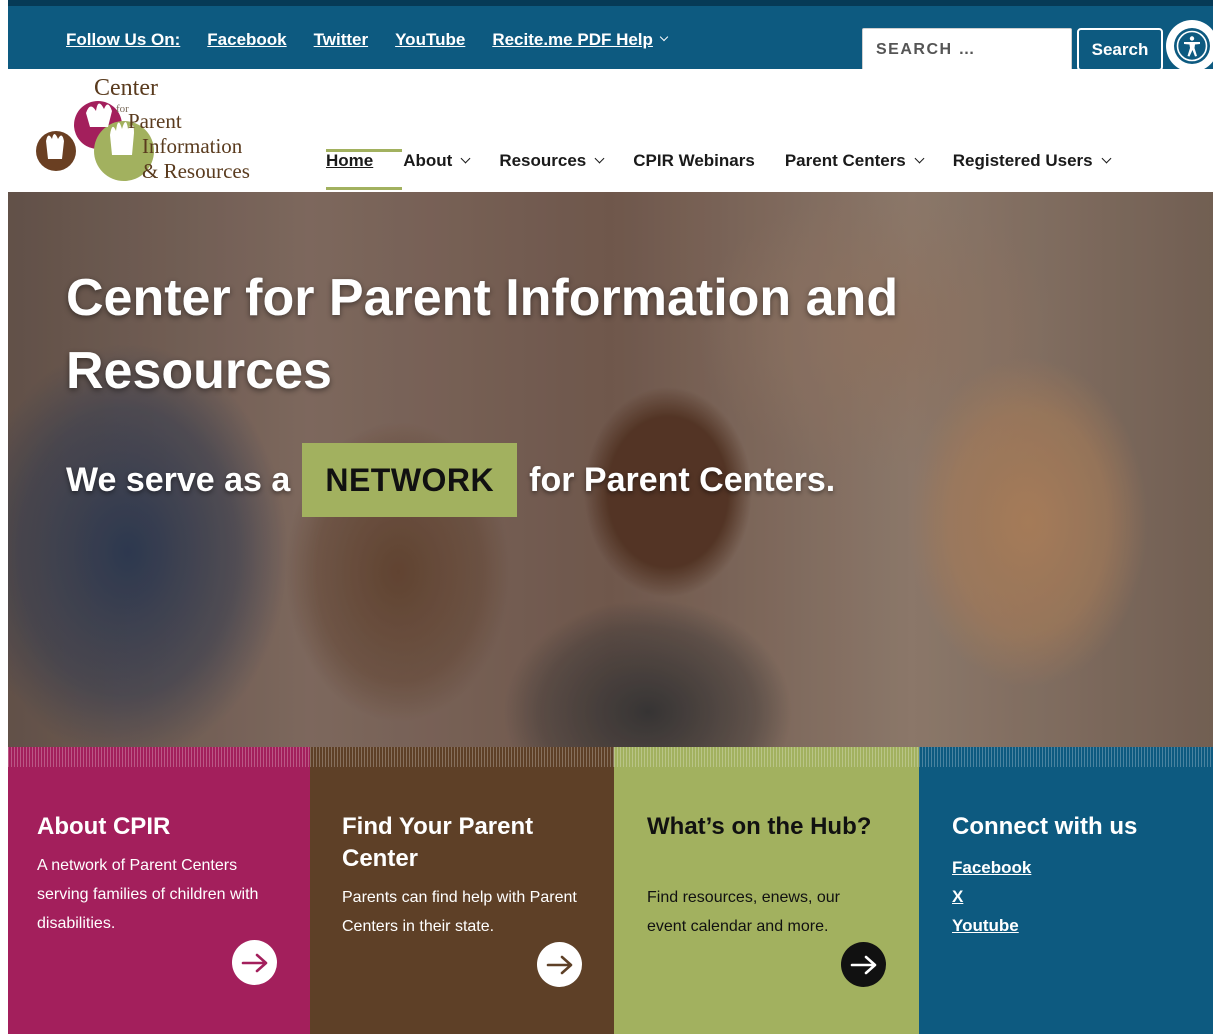  What do you see at coordinates (845, 160) in the screenshot?
I see `nav-label: Parent Centers` at bounding box center [845, 160].